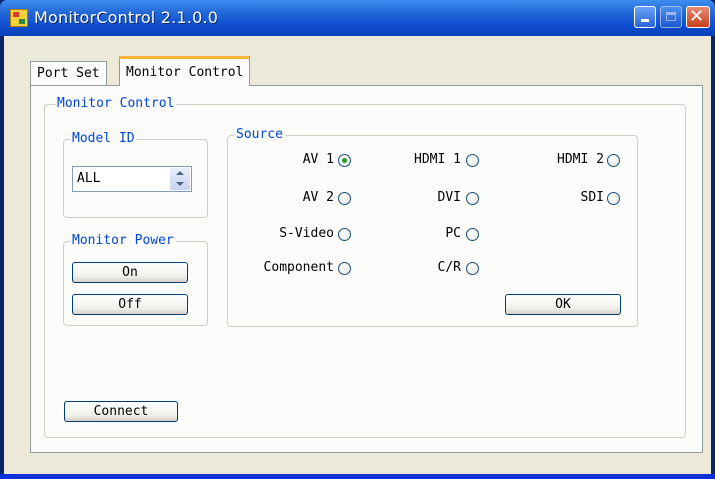 This screenshot has height=479, width=715. What do you see at coordinates (449, 267) in the screenshot?
I see `source-cr-label: C/R` at bounding box center [449, 267].